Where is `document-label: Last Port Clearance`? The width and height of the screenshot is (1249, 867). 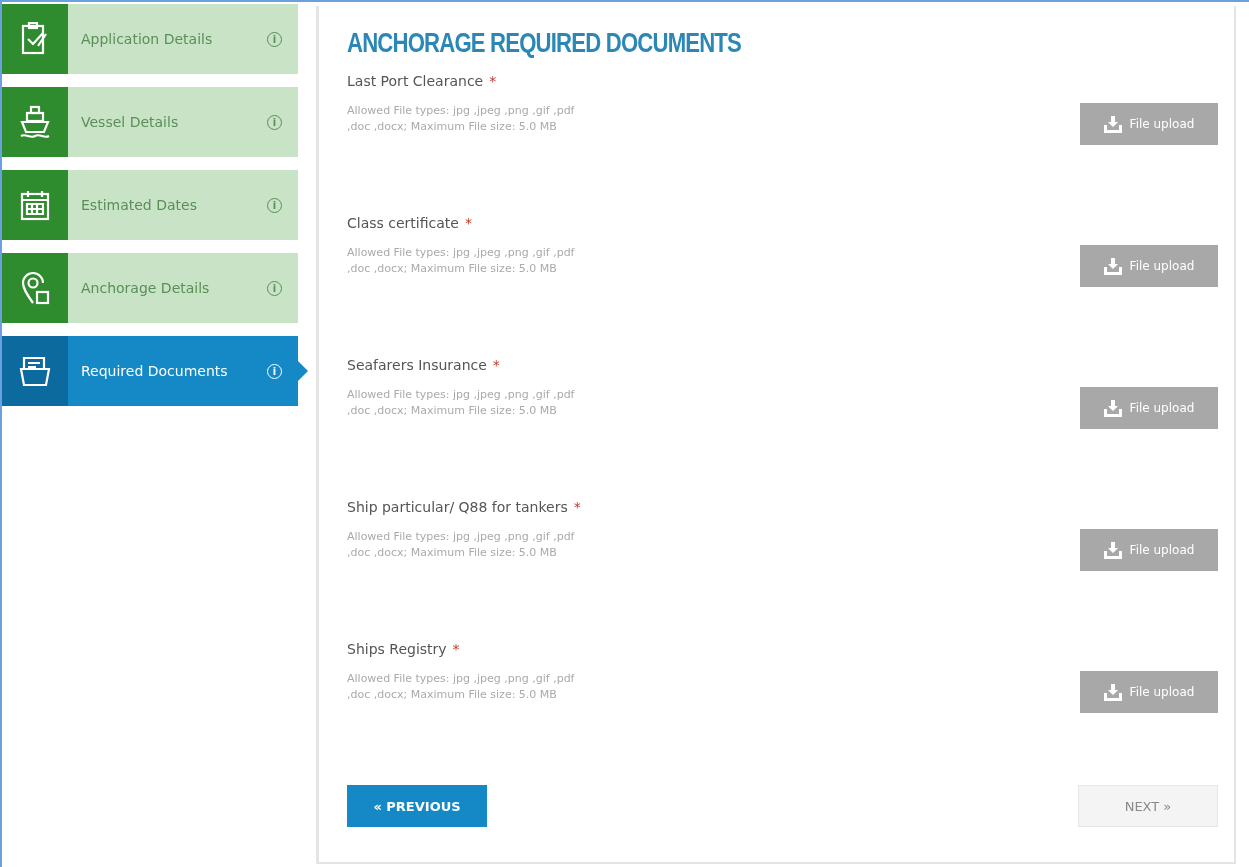
document-label: Last Port Clearance is located at coordinates (415, 81).